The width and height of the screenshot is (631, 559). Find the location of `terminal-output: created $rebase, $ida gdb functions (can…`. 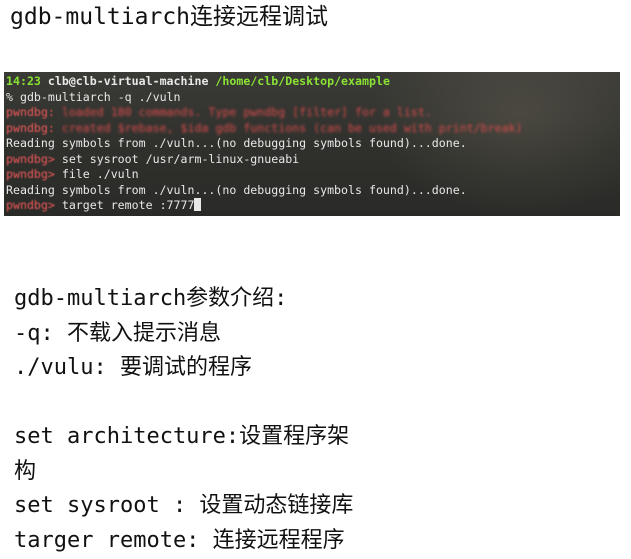

terminal-output: created $rebase, $ida gdb functions (can… is located at coordinates (292, 127).